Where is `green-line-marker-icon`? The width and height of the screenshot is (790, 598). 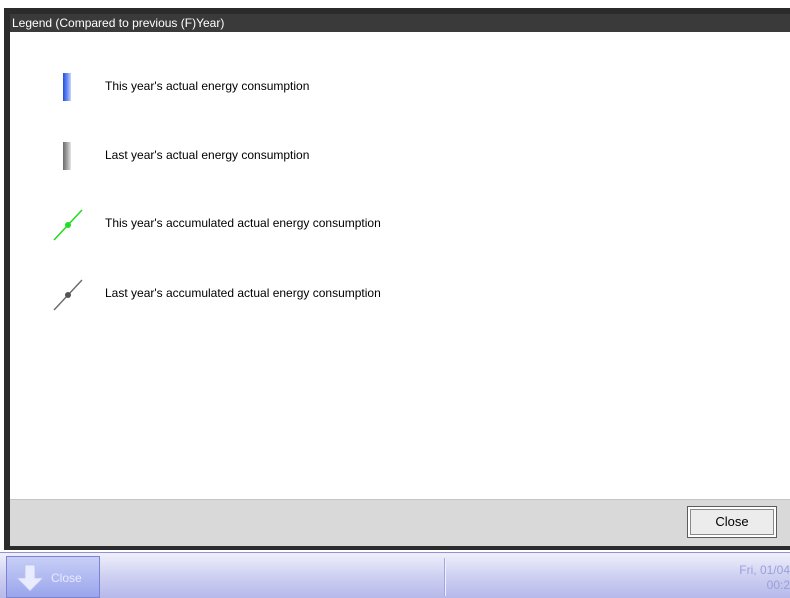
green-line-marker-icon is located at coordinates (68, 225).